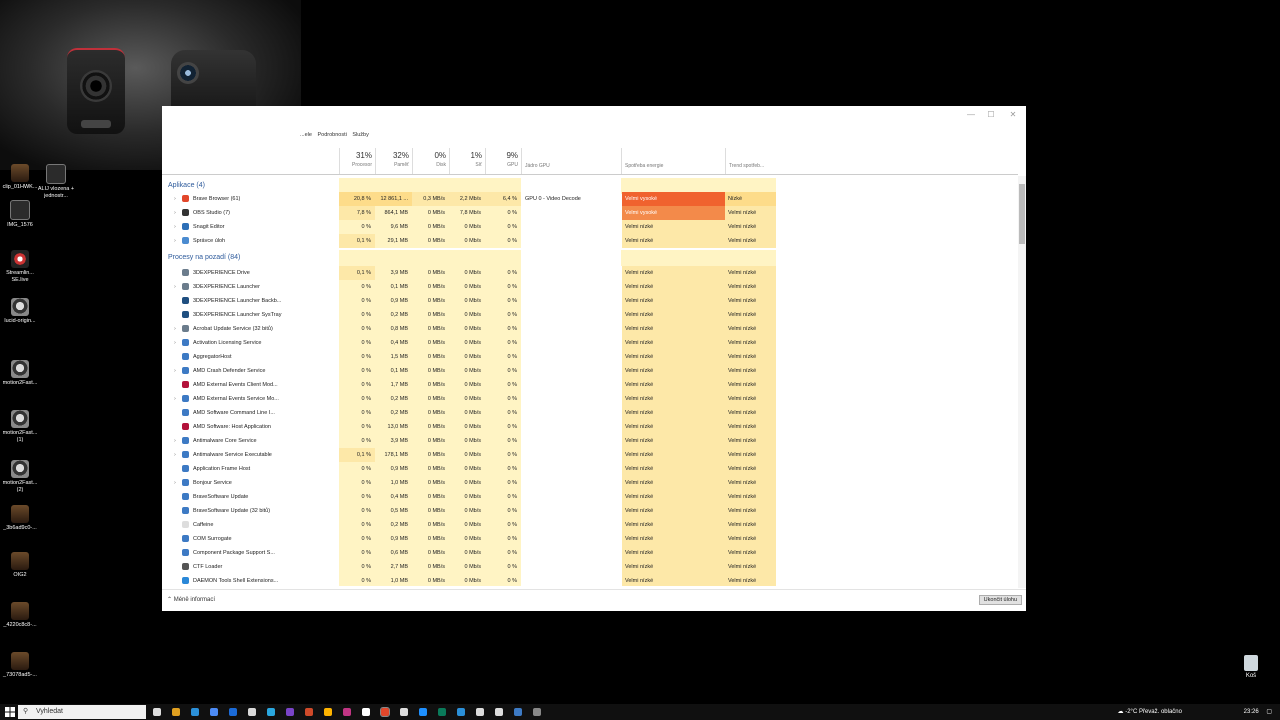 Image resolution: width=1280 pixels, height=720 pixels. I want to click on maximize-button: ☐, so click(991, 116).